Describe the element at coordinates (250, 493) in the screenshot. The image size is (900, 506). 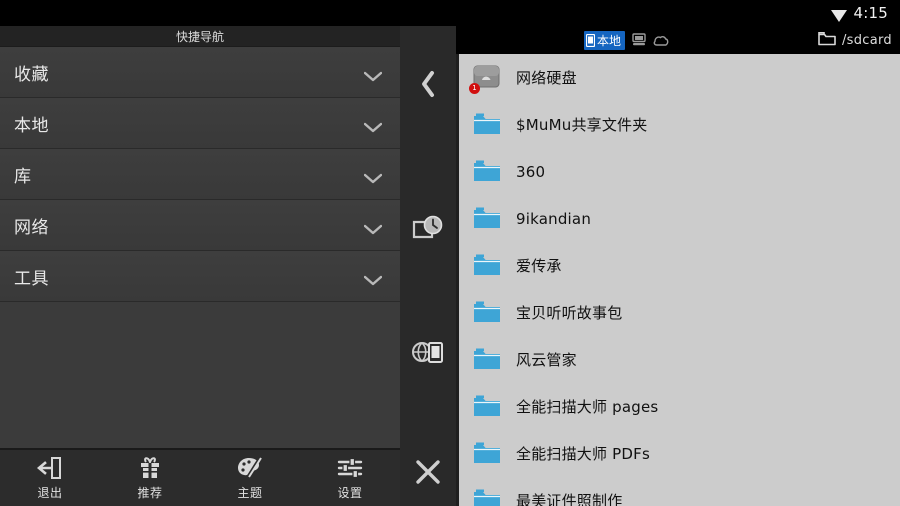
I see `tool-label: 主题` at that location.